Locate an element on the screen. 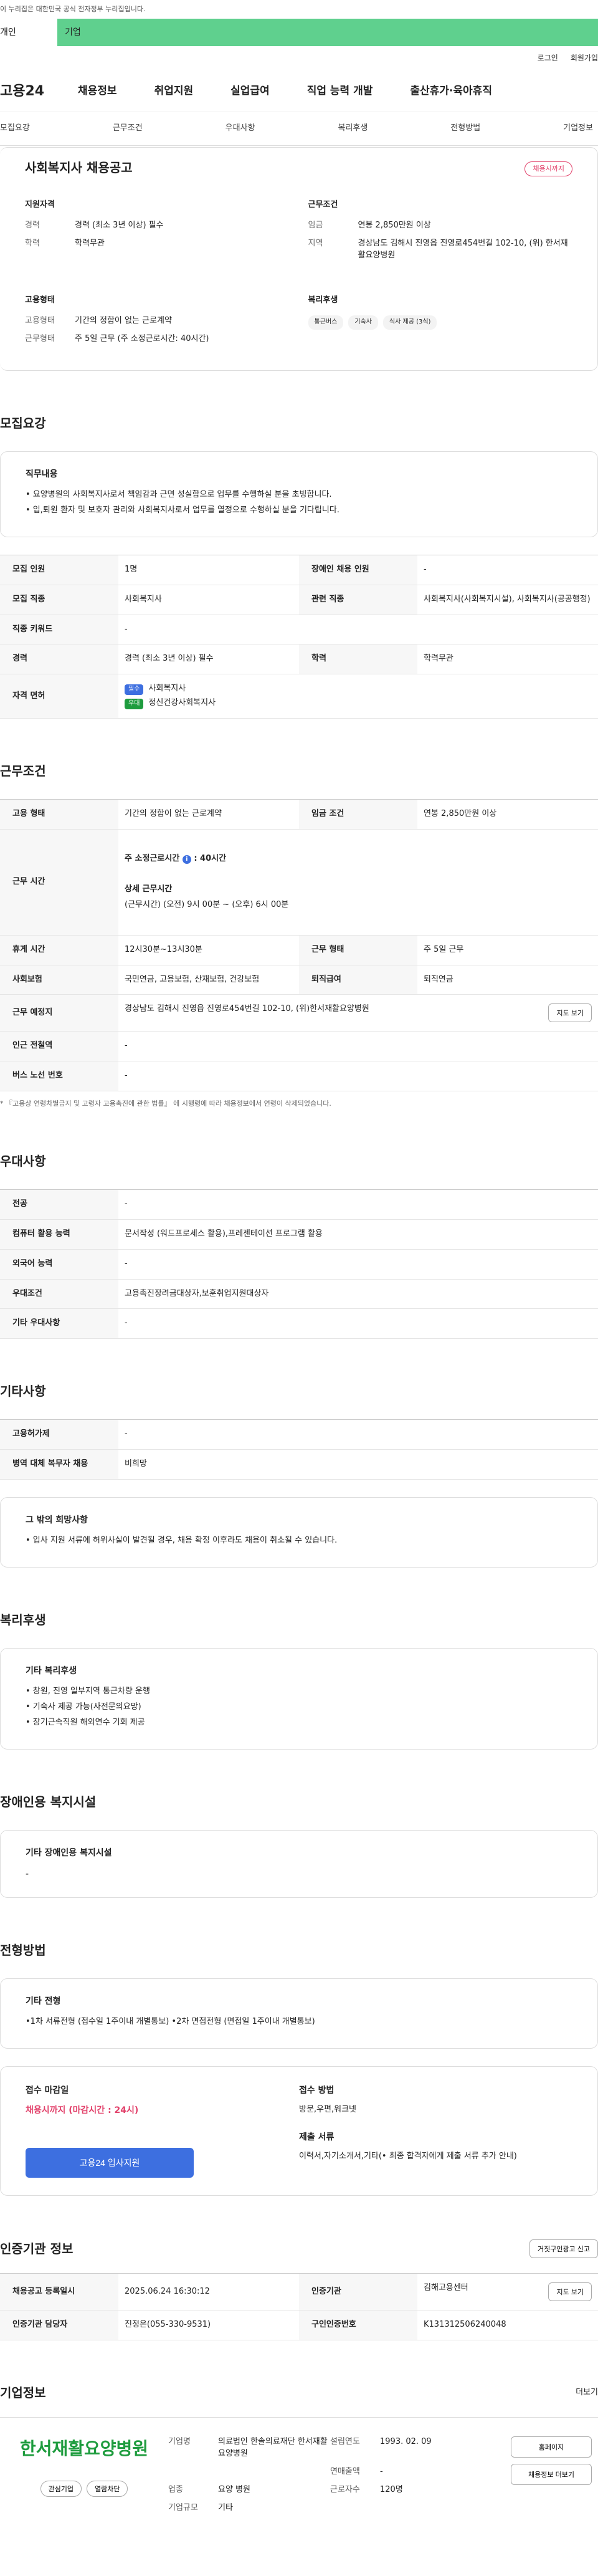  anchor-recruit: 모집요강 is located at coordinates (15, 129).